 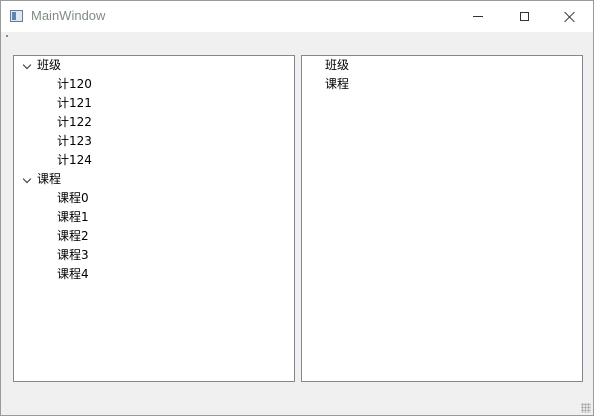 I want to click on list-item: 课程, so click(x=337, y=84).